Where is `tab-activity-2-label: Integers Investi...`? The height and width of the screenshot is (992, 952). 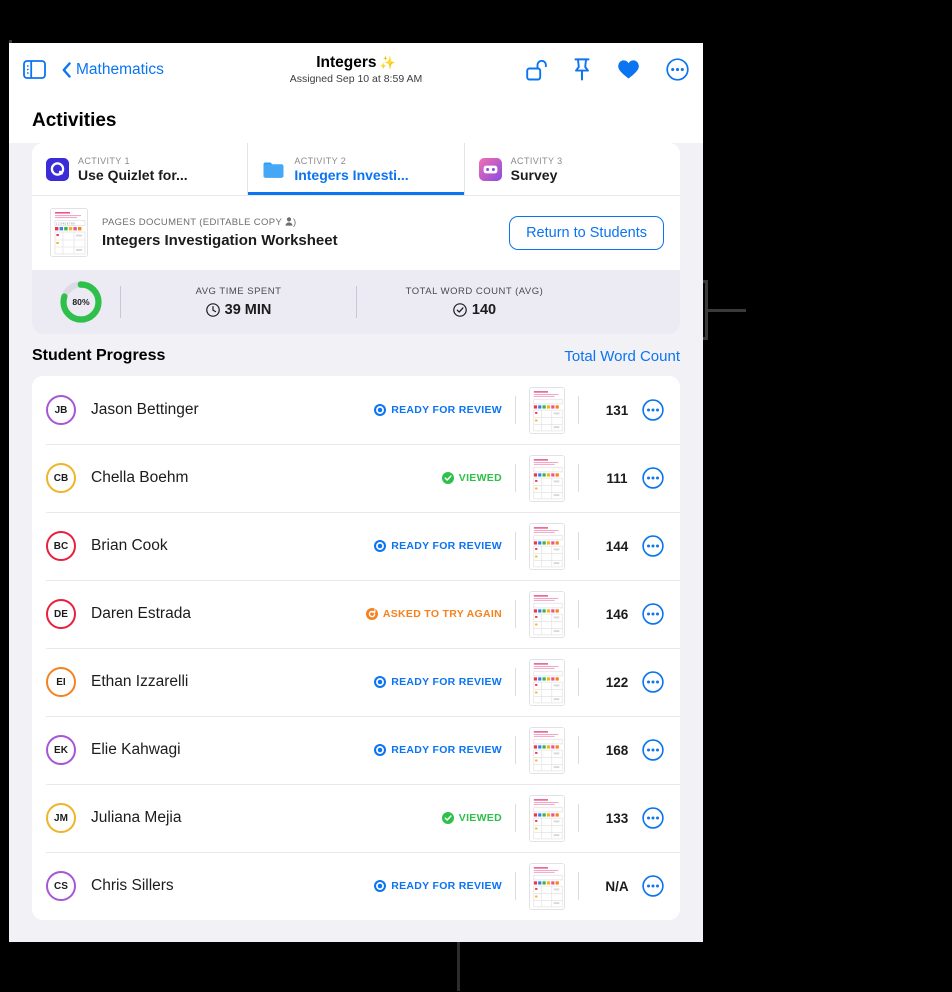 tab-activity-2-label: Integers Investi... is located at coordinates (351, 175).